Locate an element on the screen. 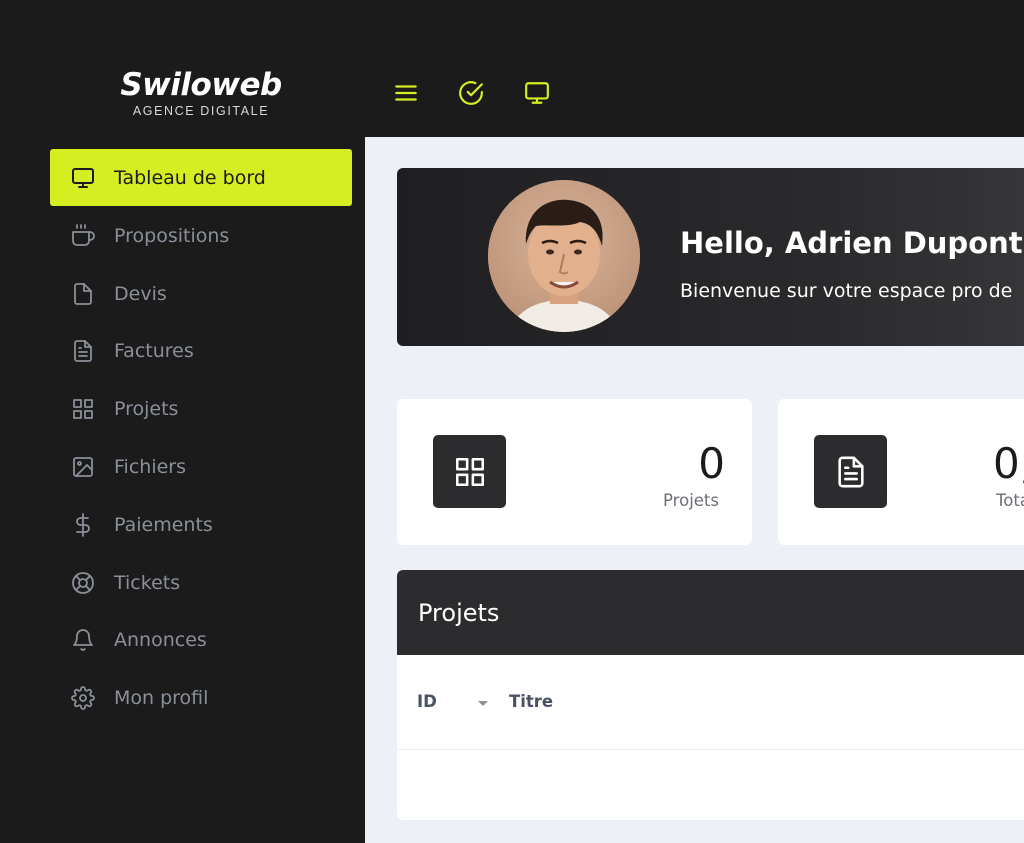 The width and height of the screenshot is (1024, 843). check-circle-icon is located at coordinates (471, 93).